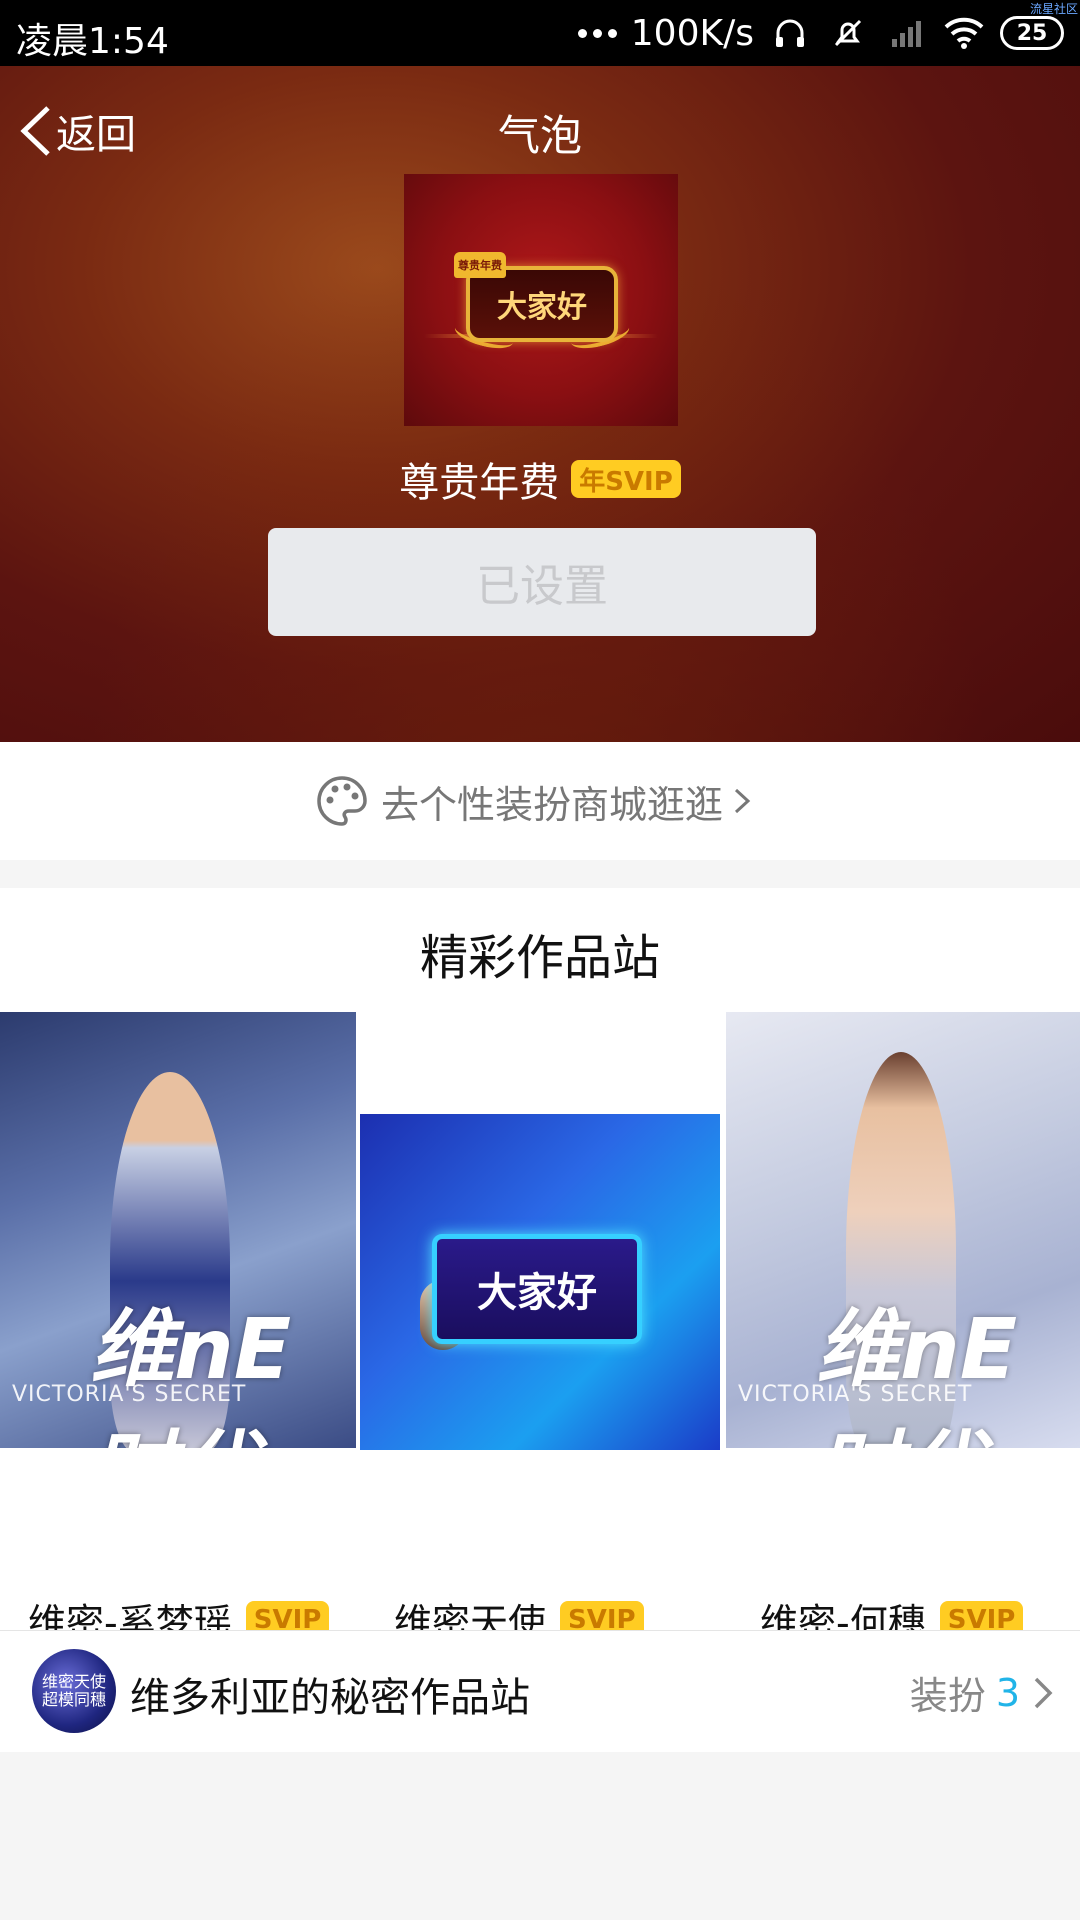  Describe the element at coordinates (539, 958) in the screenshot. I see `section-title: 精彩作品站` at that location.